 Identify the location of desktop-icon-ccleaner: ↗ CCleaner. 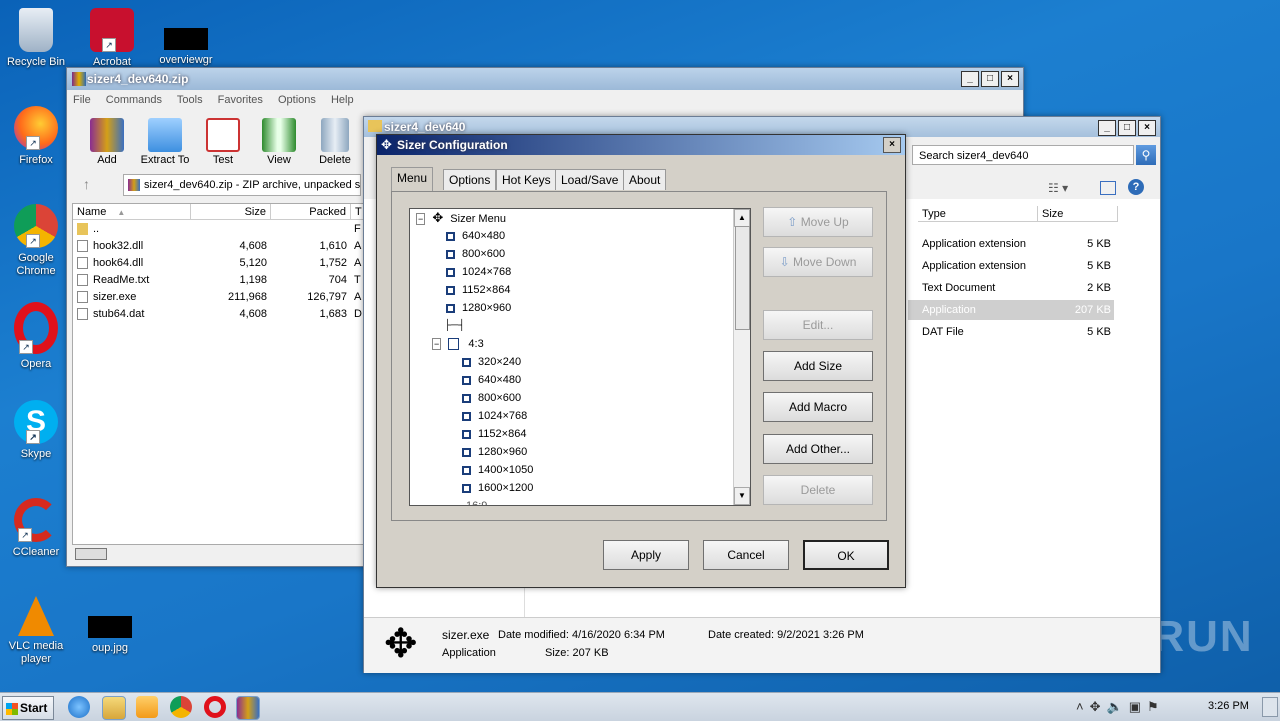
(36, 528).